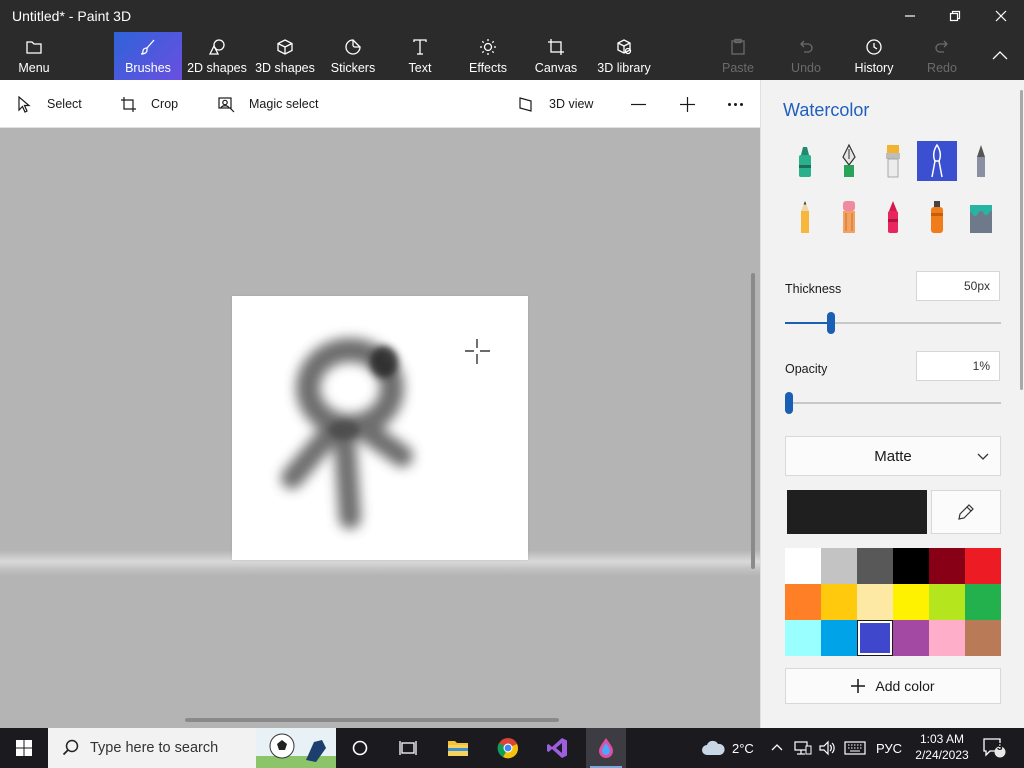 This screenshot has height=768, width=1024. I want to click on restore-button, so click(955, 16).